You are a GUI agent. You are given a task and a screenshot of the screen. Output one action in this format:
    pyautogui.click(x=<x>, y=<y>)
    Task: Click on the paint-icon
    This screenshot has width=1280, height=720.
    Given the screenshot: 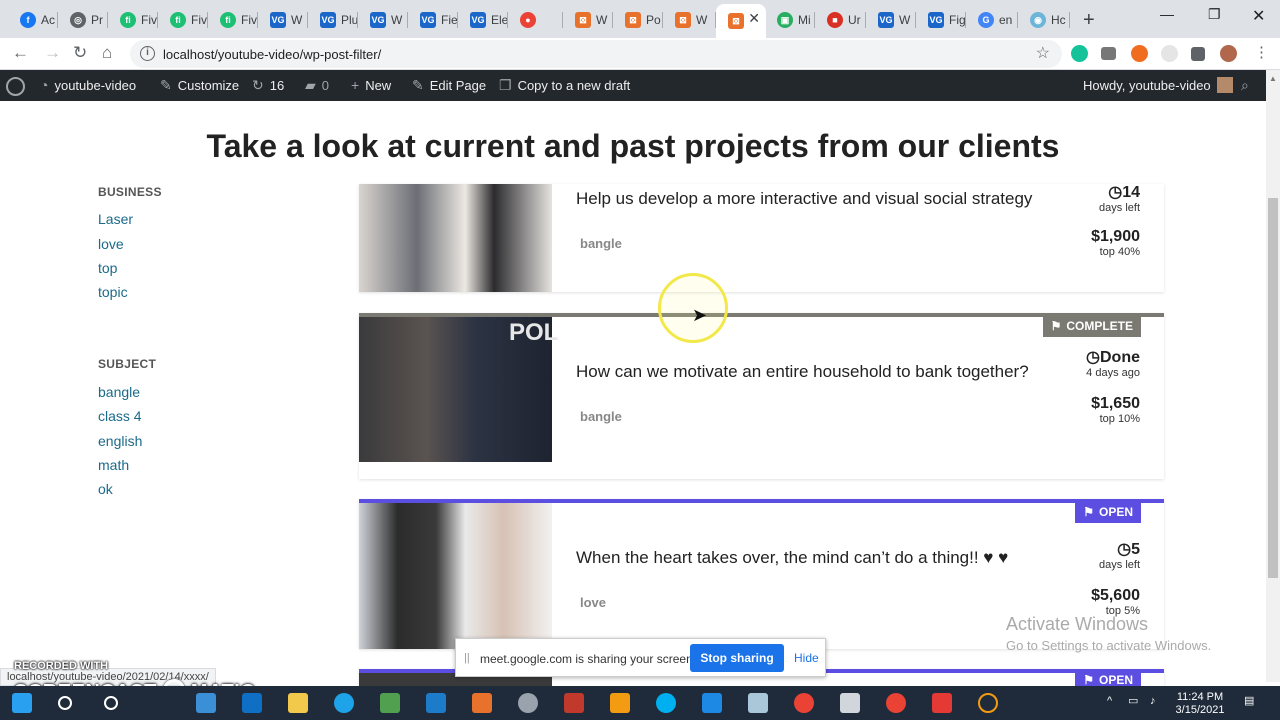 What is the action you would take?
    pyautogui.click(x=528, y=703)
    